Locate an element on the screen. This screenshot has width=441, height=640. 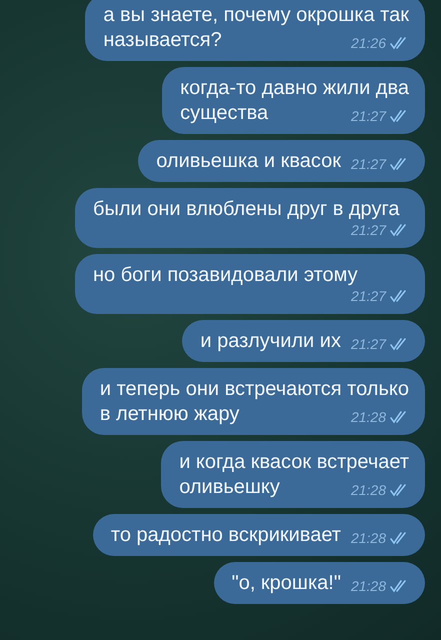
message-text: были они влюблены друг в друга is located at coordinates (246, 209).